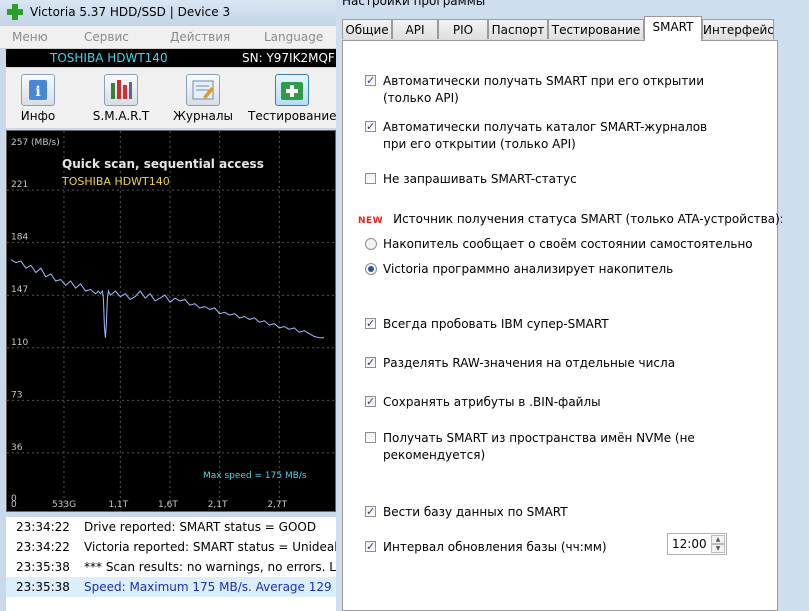 The image size is (809, 611). What do you see at coordinates (38, 116) in the screenshot?
I see `info-button-label: Инфо` at bounding box center [38, 116].